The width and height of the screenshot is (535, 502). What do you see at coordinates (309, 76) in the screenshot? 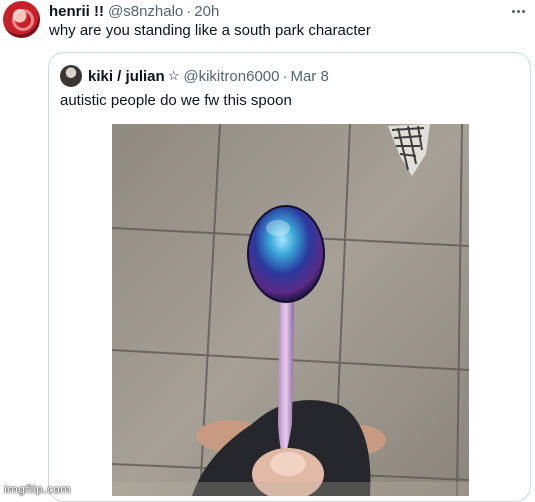
I see `quoted-timestamp: Mar 8` at bounding box center [309, 76].